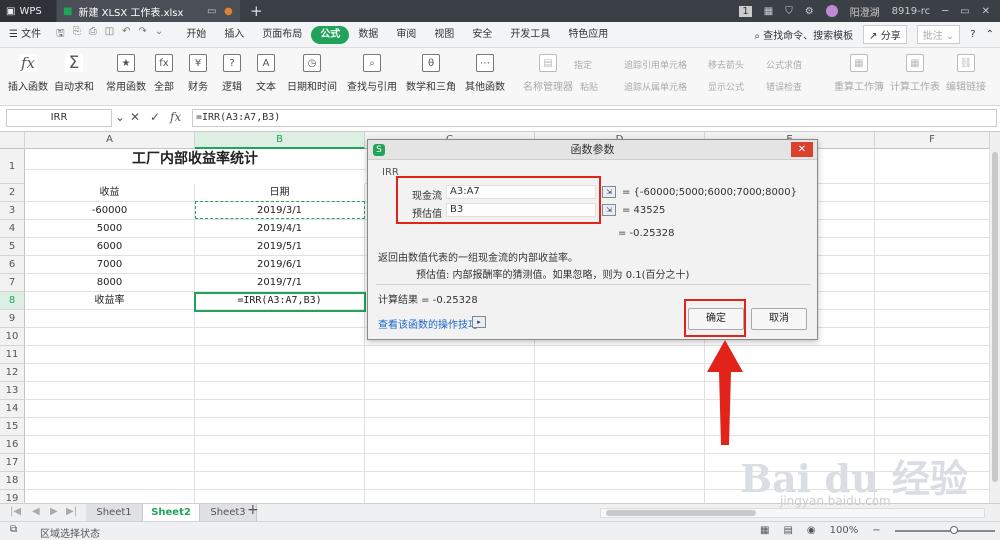 The height and width of the screenshot is (540, 1000). I want to click on select-all-corner, so click(12, 140).